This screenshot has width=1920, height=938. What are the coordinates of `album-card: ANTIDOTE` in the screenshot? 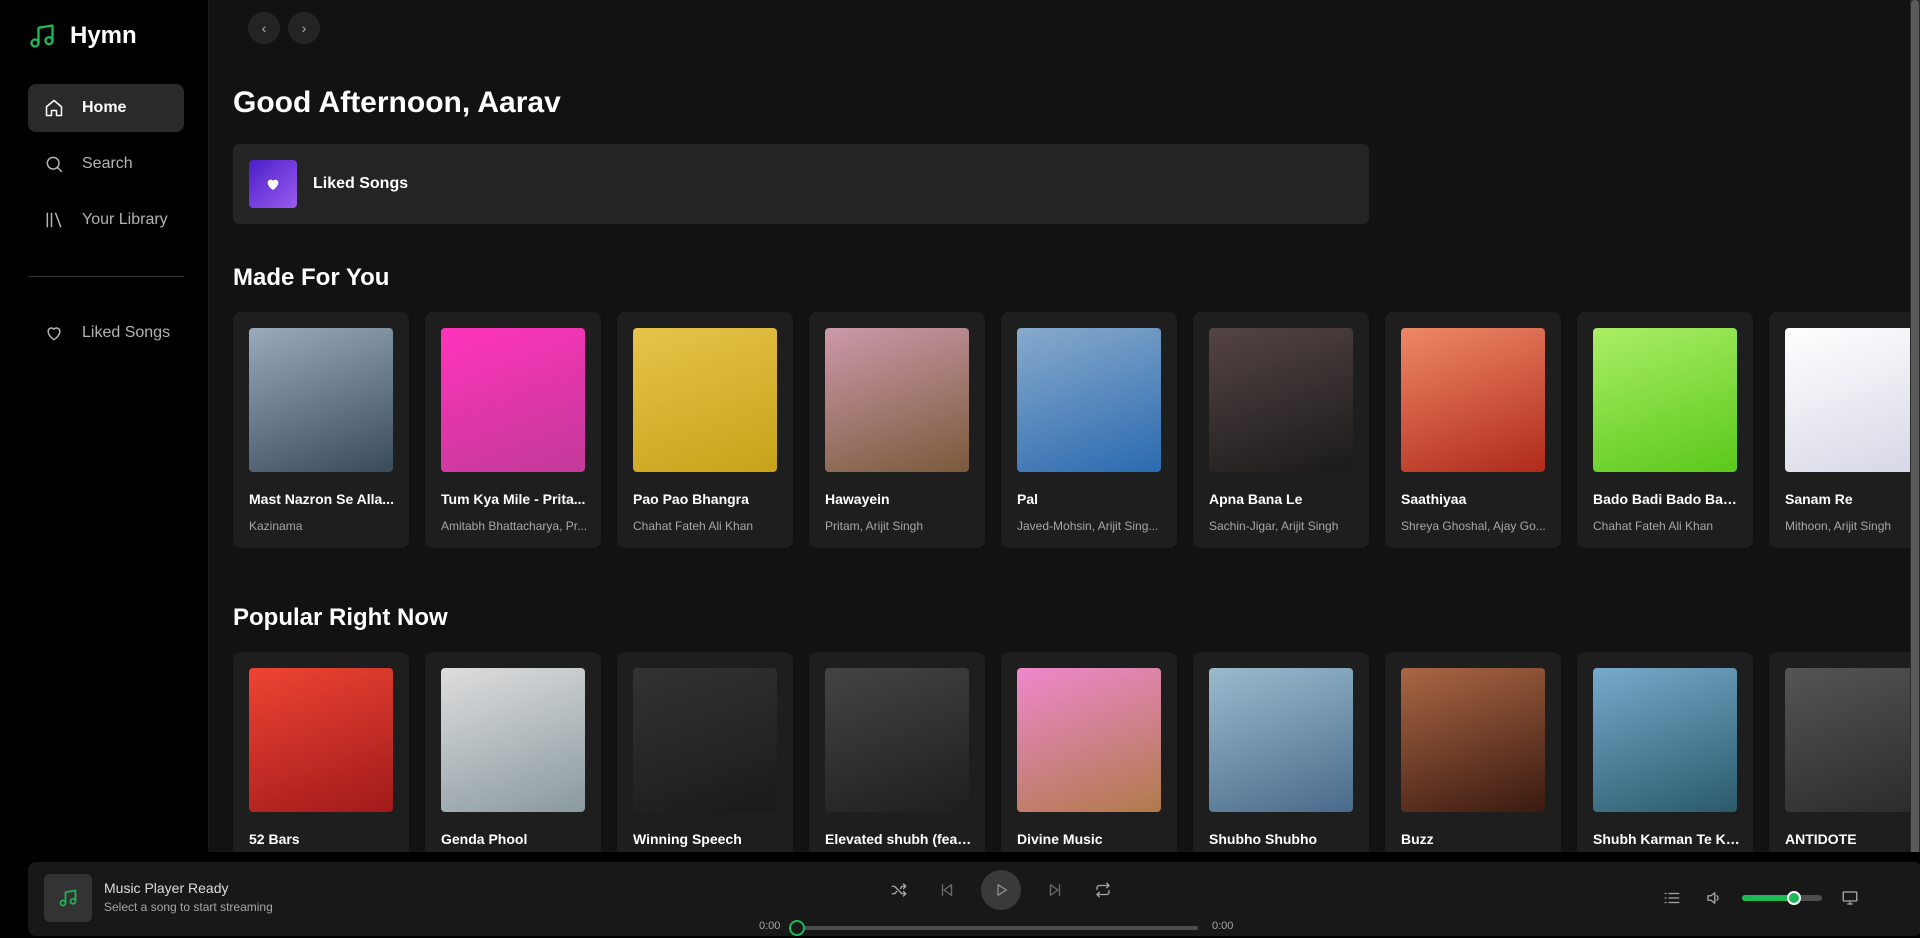 It's located at (1842, 752).